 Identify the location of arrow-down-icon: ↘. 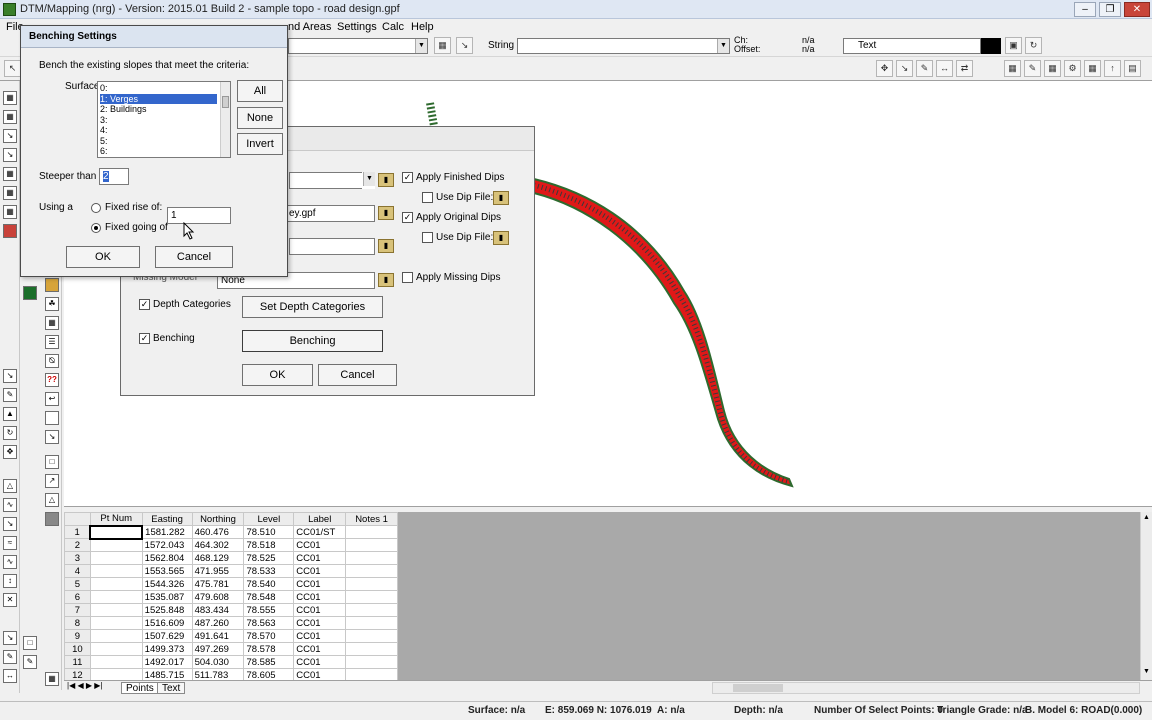
(10, 376).